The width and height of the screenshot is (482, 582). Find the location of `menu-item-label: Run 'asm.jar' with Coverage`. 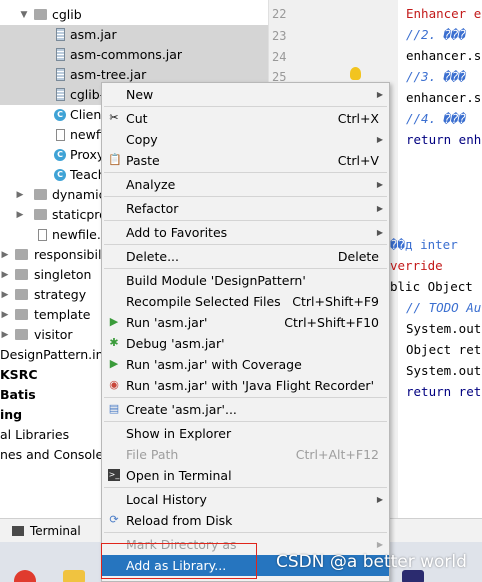

menu-item-label: Run 'asm.jar' with Coverage is located at coordinates (214, 364).